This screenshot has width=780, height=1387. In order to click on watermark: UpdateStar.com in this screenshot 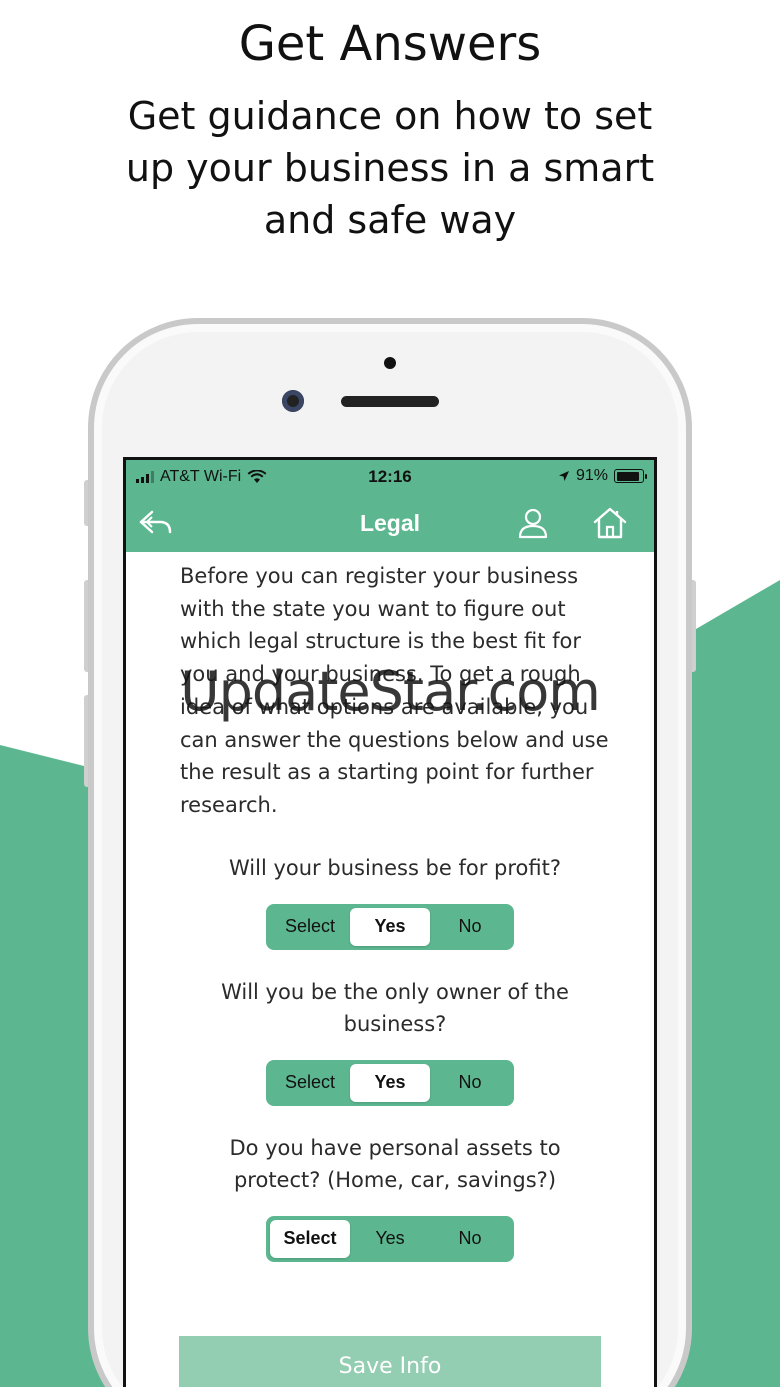, I will do `click(390, 691)`.